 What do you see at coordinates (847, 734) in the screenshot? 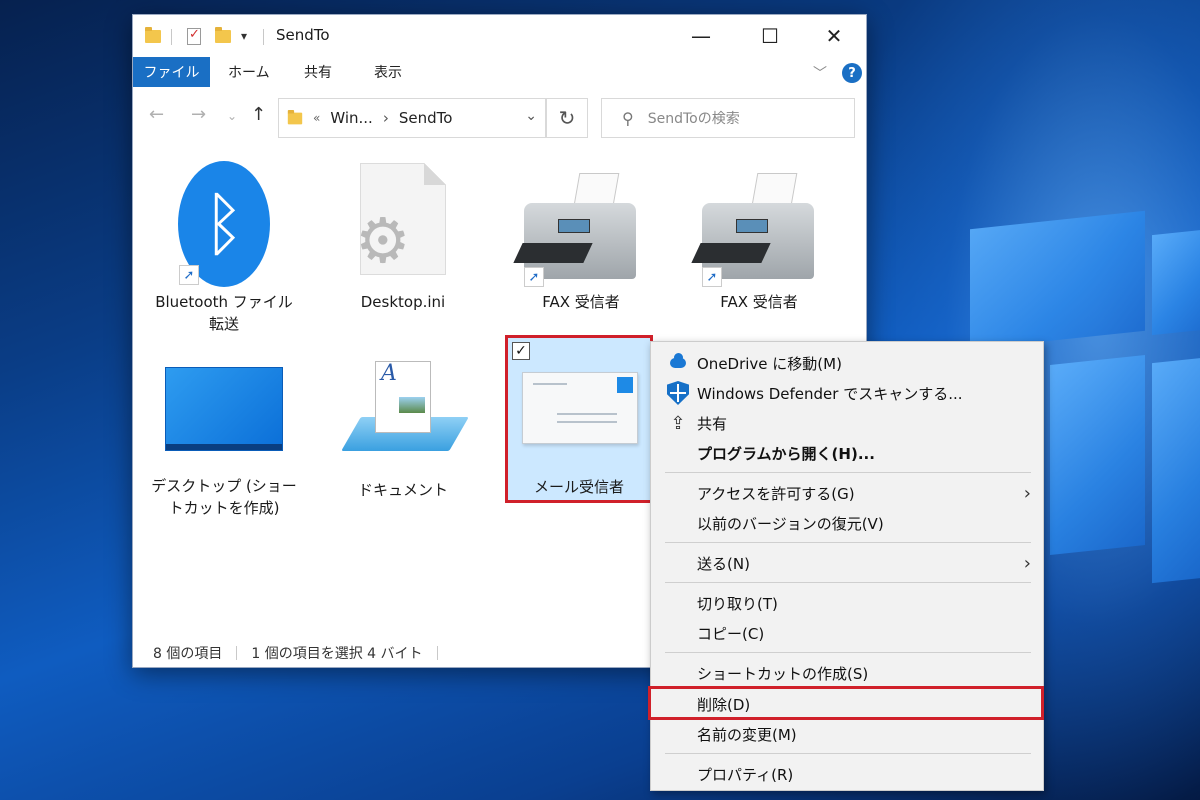
I see `menu-item-rename: 名前の変更(M)` at bounding box center [847, 734].